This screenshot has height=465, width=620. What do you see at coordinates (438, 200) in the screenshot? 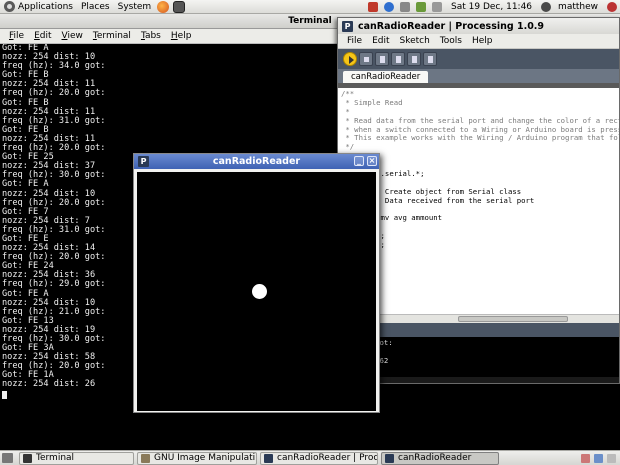
I see `code-line: // Data received from the serial port` at bounding box center [438, 200].